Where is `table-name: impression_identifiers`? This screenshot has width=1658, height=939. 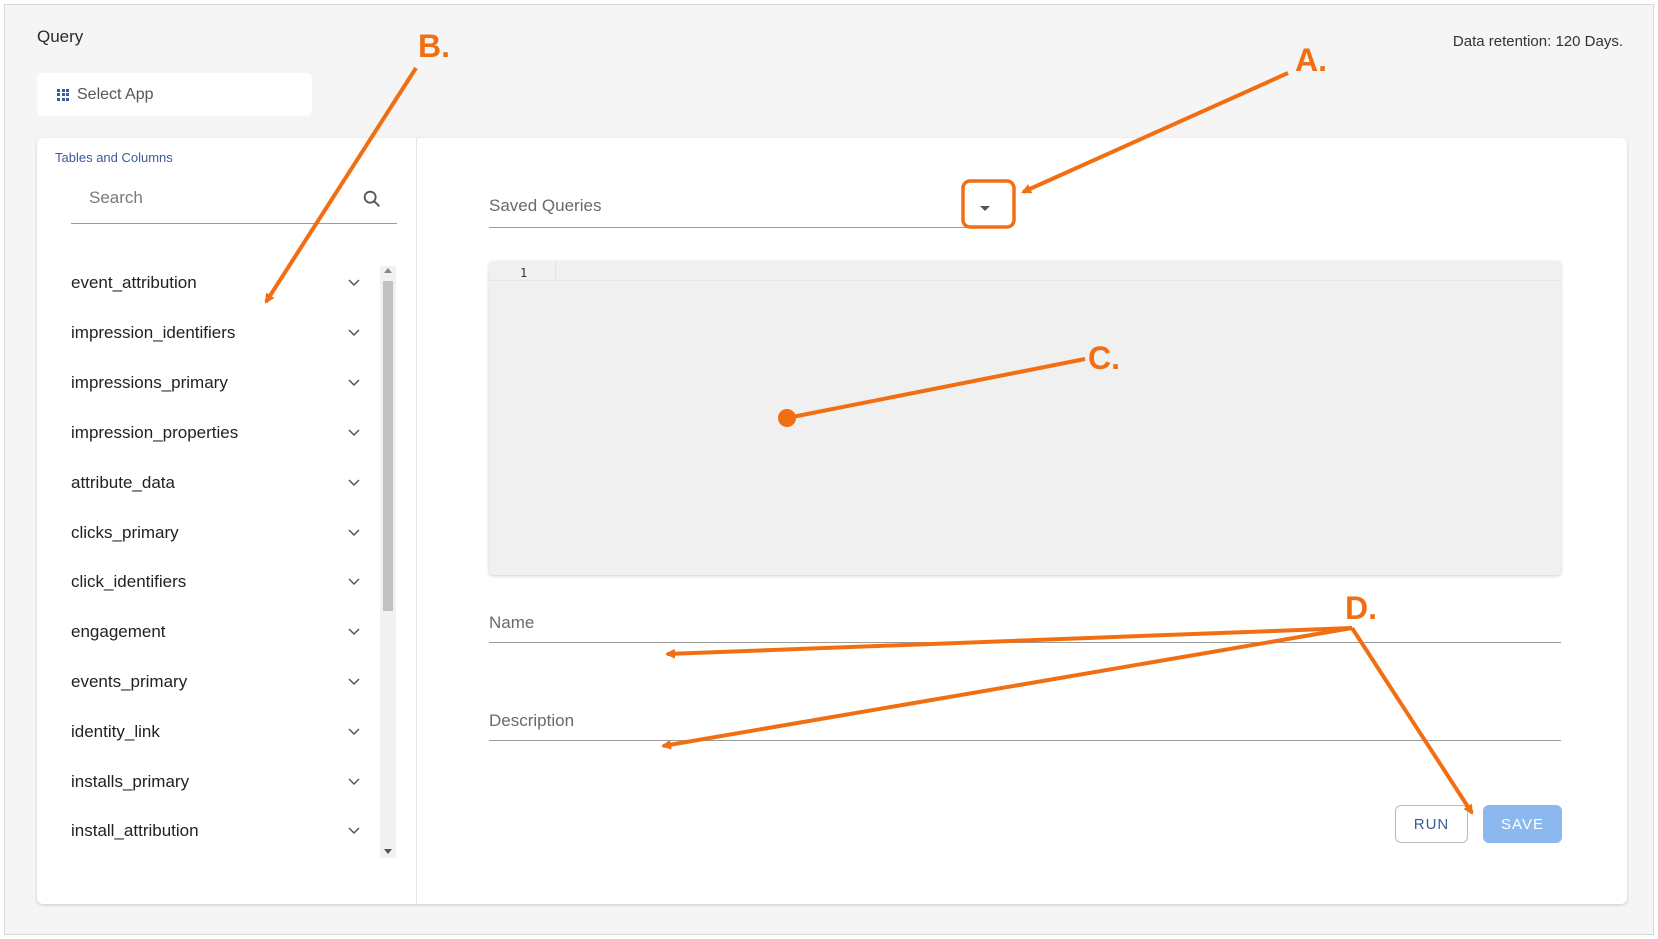
table-name: impression_identifiers is located at coordinates (153, 332).